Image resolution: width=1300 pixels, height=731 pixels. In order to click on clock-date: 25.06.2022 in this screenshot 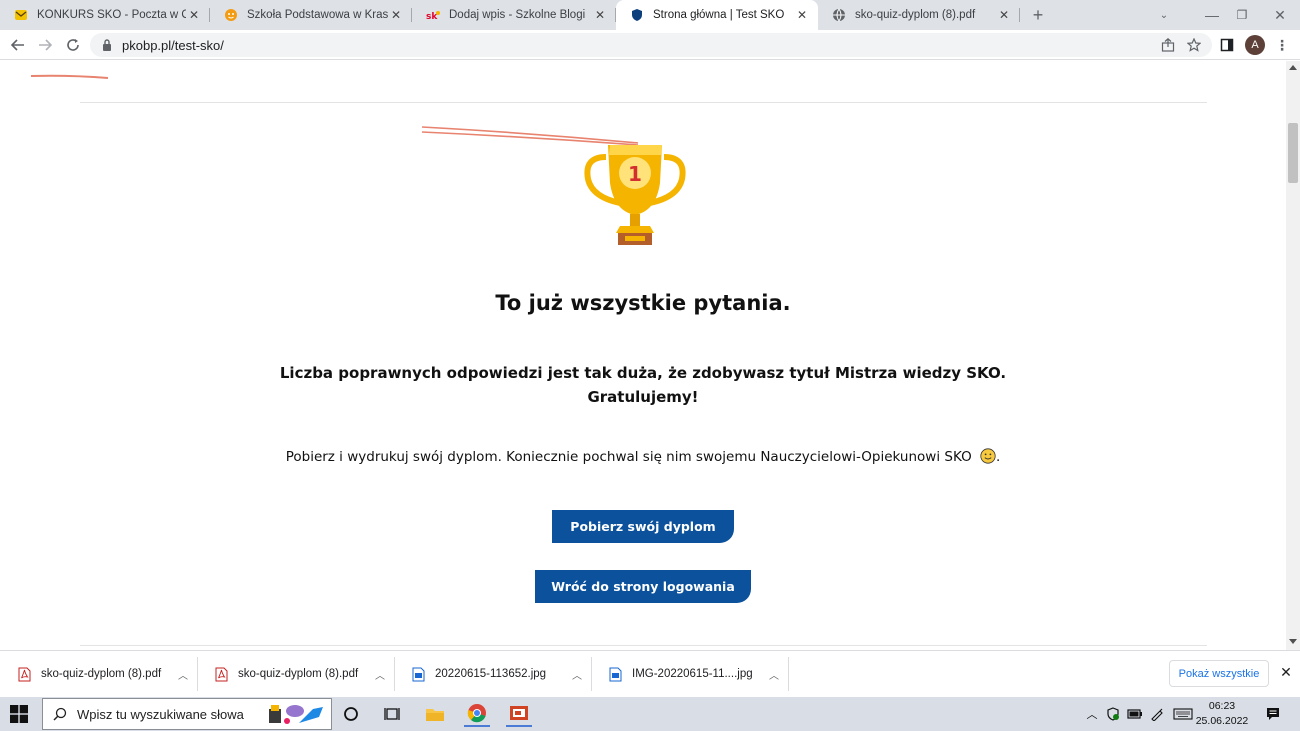, I will do `click(1222, 721)`.